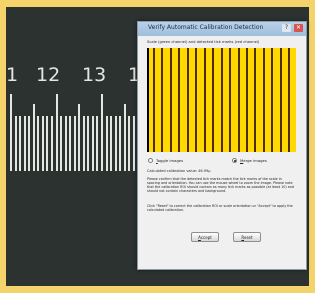  I want to click on merge-images-radio, so click(234, 160).